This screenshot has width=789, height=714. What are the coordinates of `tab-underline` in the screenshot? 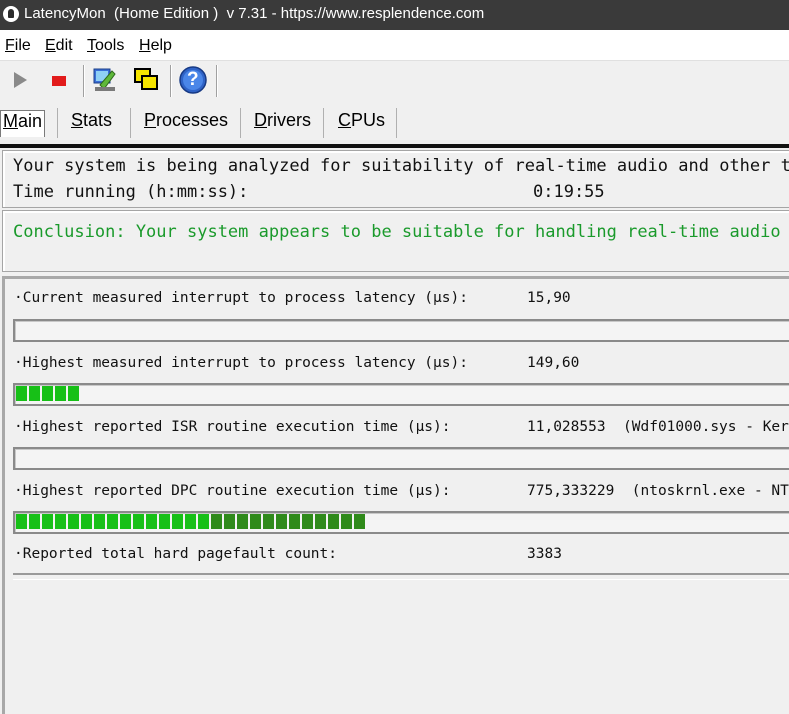 It's located at (394, 146).